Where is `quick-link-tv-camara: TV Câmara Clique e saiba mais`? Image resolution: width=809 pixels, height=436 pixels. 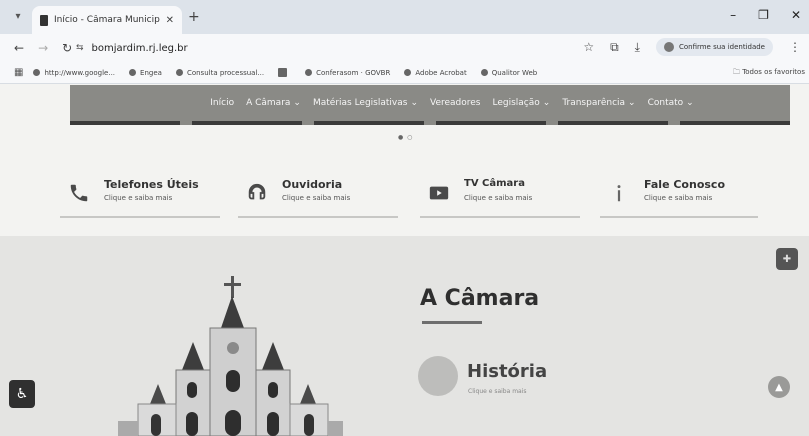
quick-link-tv-camara: TV Câmara Clique e saiba mais is located at coordinates (500, 197).